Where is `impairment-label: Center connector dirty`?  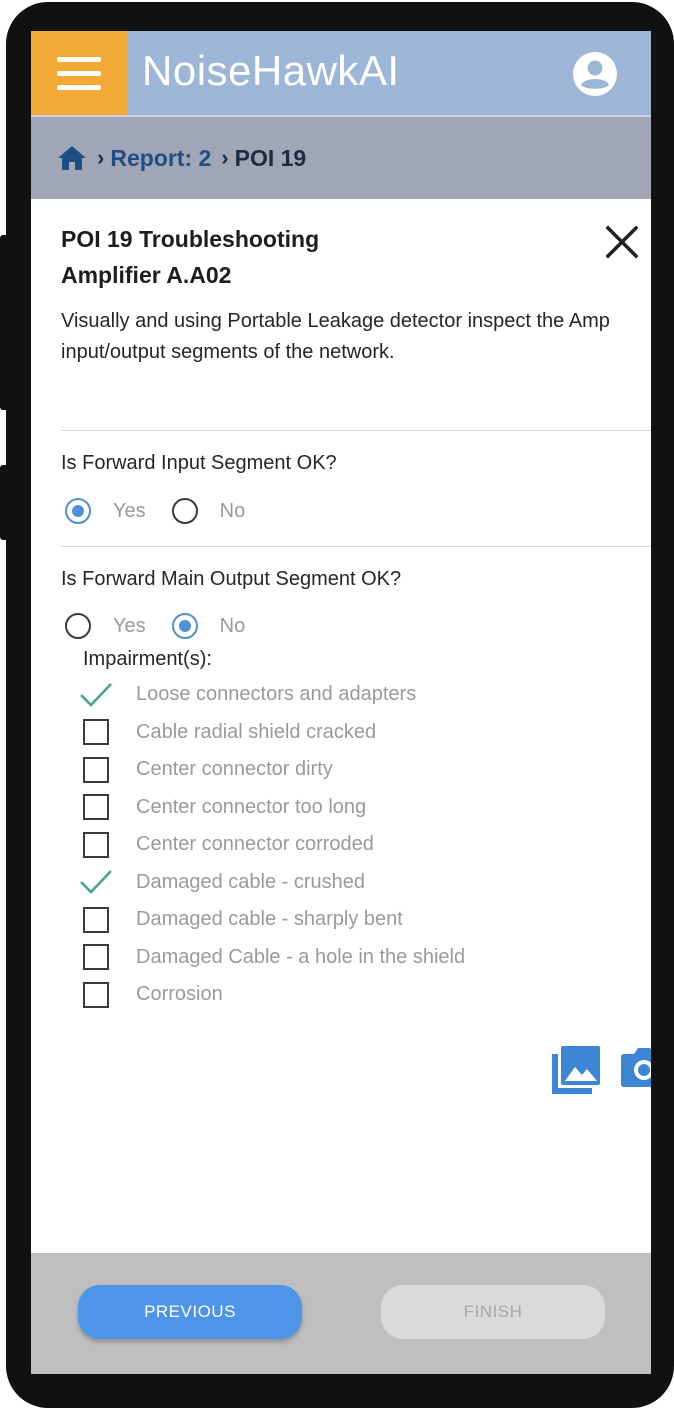 impairment-label: Center connector dirty is located at coordinates (234, 769).